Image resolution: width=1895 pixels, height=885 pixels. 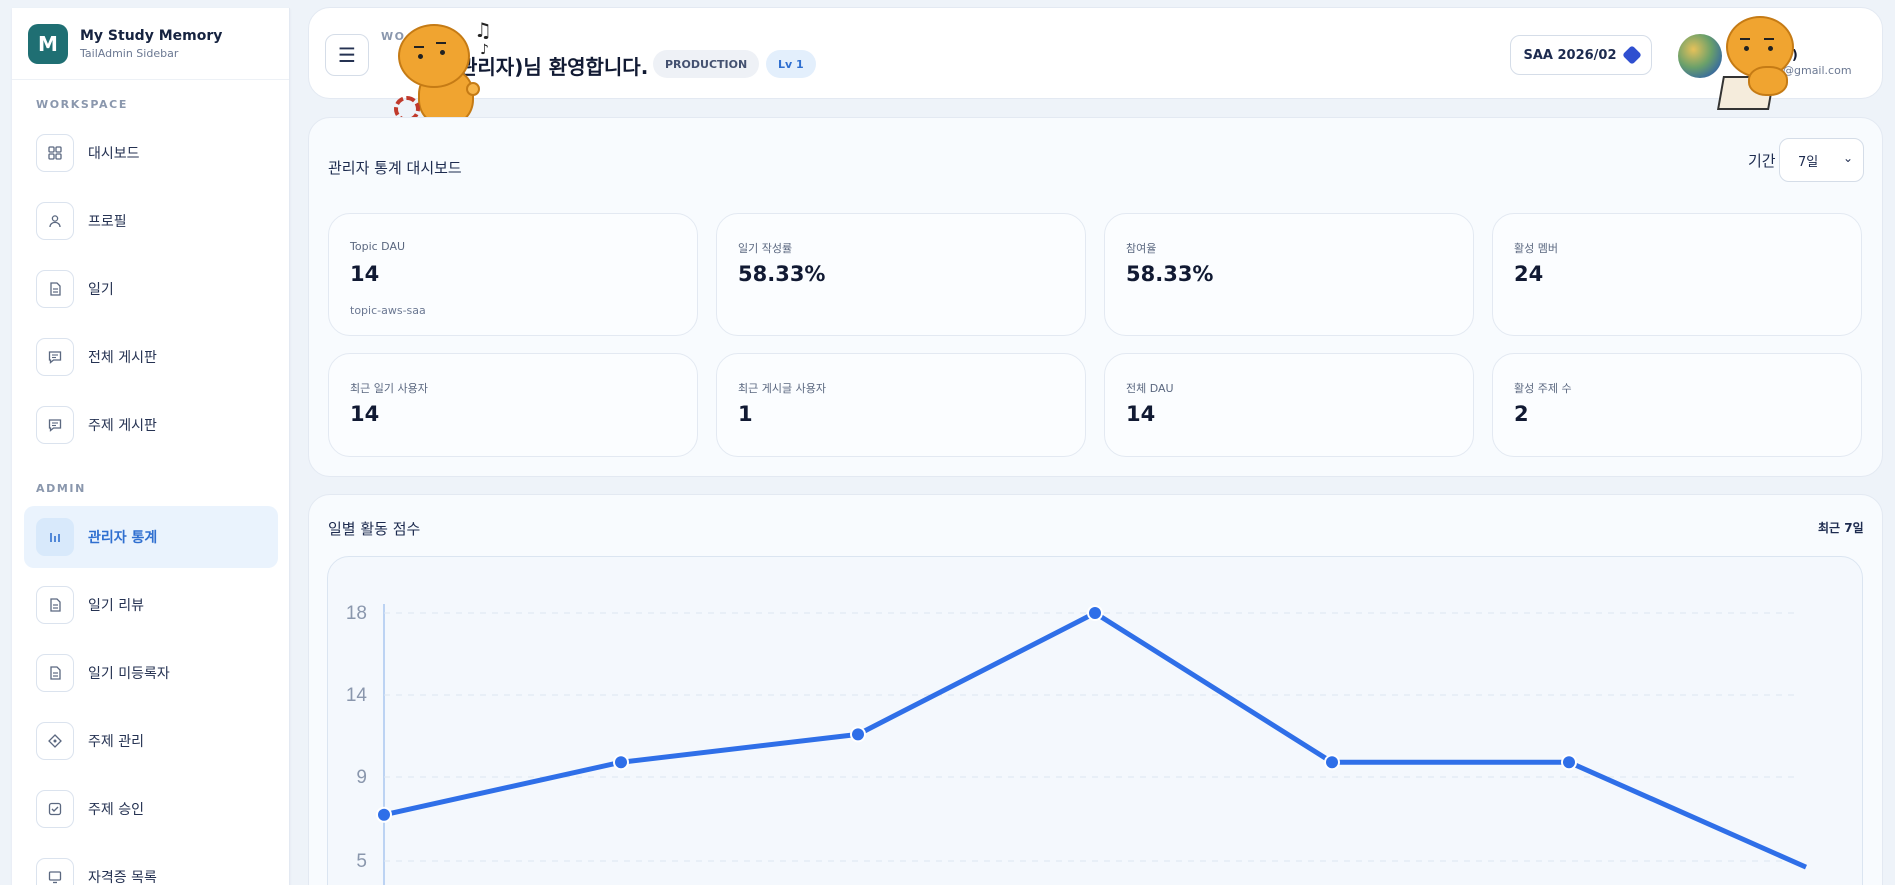 What do you see at coordinates (55, 221) in the screenshot?
I see `user-icon` at bounding box center [55, 221].